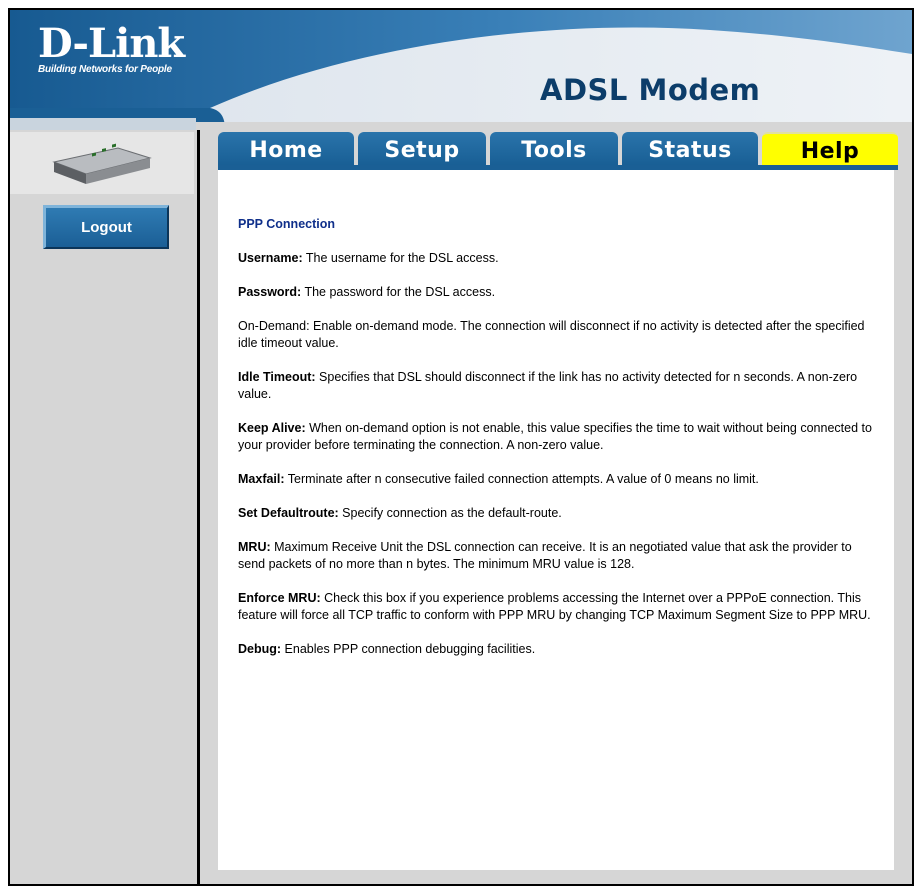 The height and width of the screenshot is (894, 922). What do you see at coordinates (261, 479) in the screenshot?
I see `help-term: Maxfail:` at bounding box center [261, 479].